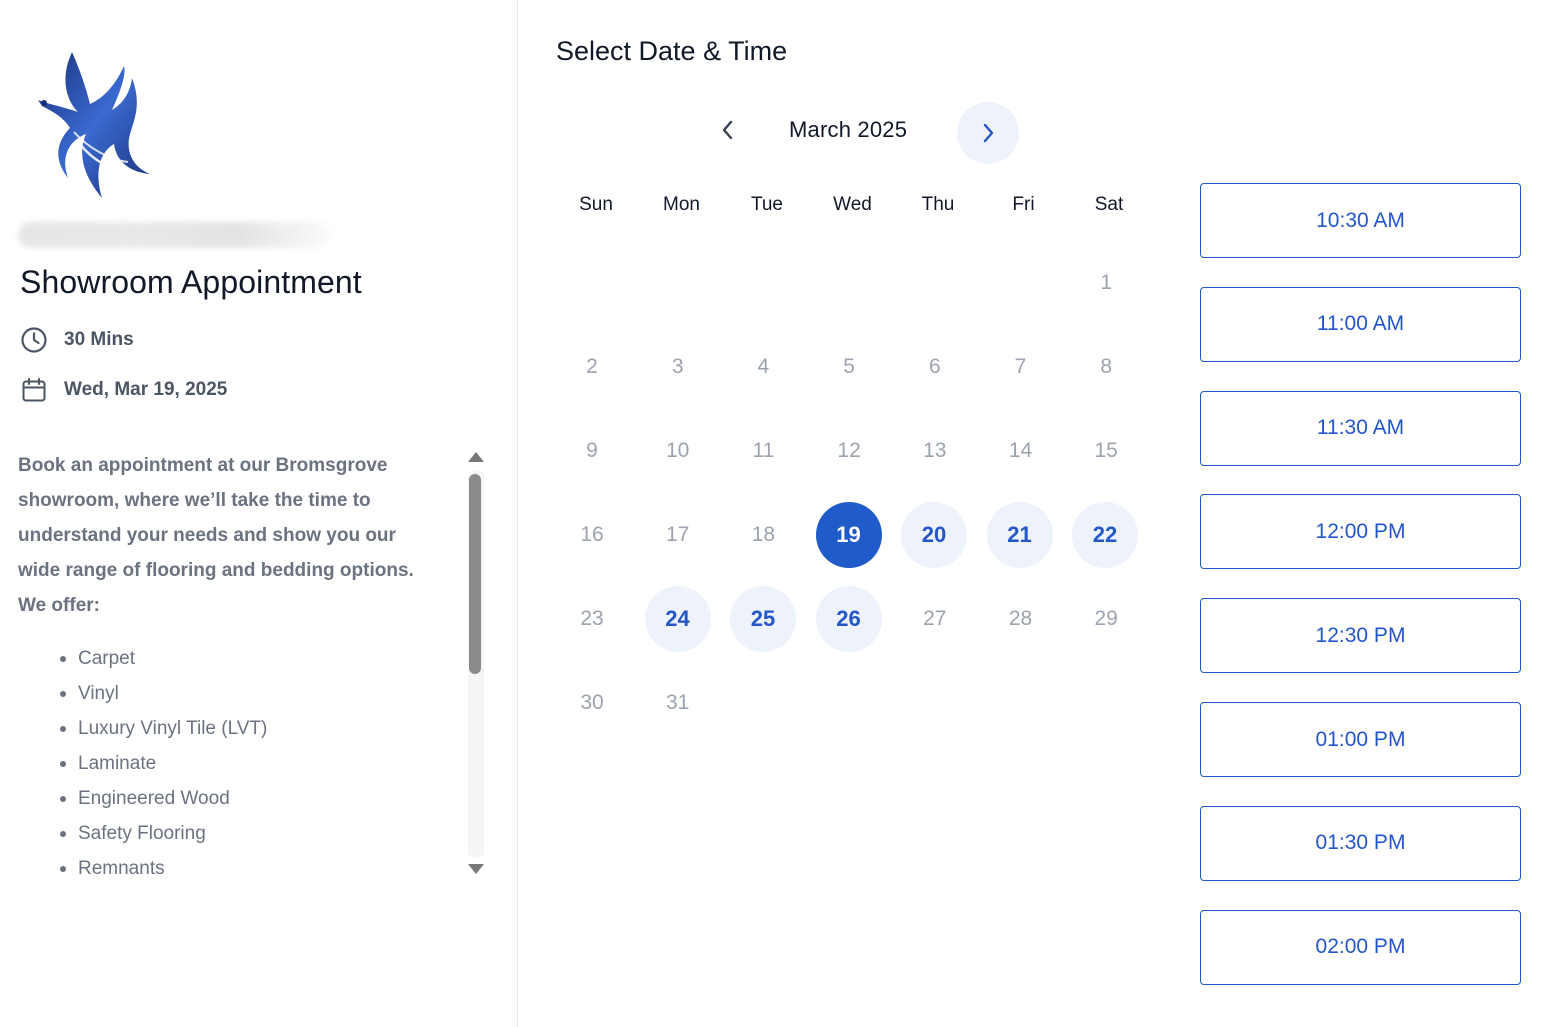 This screenshot has width=1542, height=1027. Describe the element at coordinates (767, 204) in the screenshot. I see `weekday-label: Tue` at that location.